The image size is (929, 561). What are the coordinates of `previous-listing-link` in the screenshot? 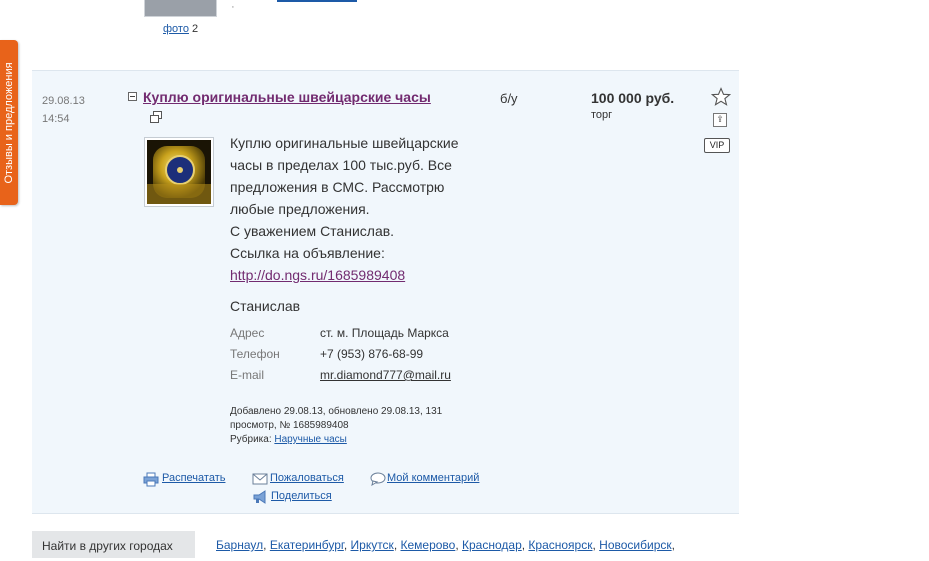 It's located at (317, 1).